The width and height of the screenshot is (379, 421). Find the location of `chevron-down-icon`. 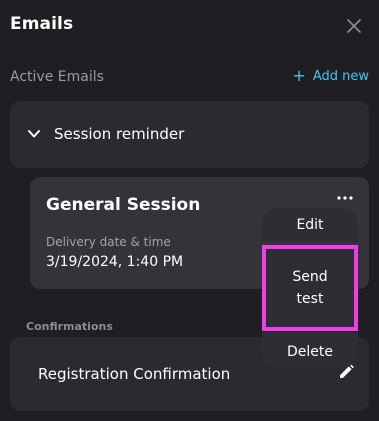

chevron-down-icon is located at coordinates (34, 134).